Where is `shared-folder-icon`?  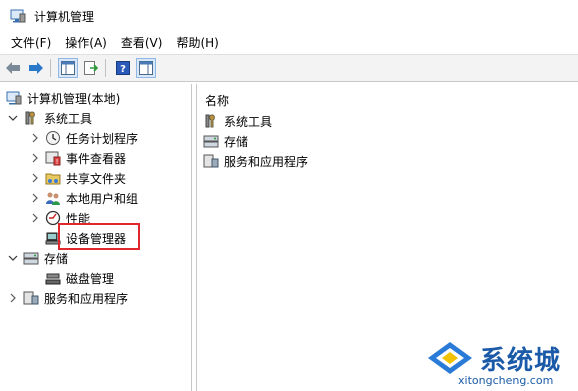
shared-folder-icon is located at coordinates (53, 178).